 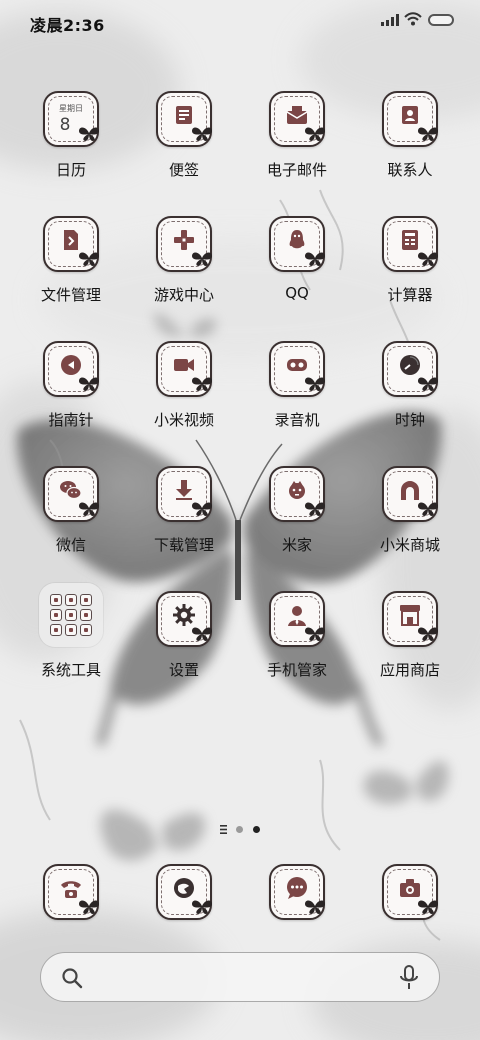 I want to click on message-icon, so click(x=297, y=892).